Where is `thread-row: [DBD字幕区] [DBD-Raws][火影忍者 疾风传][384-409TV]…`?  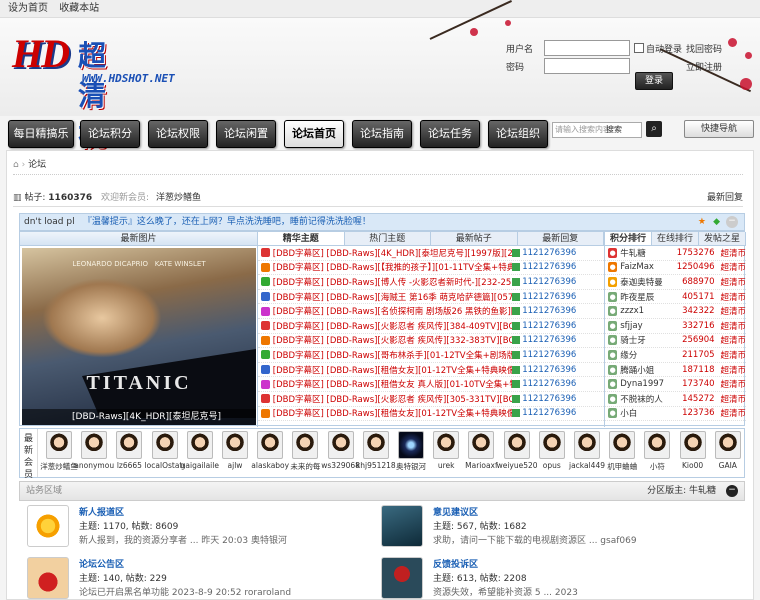
thread-row: [DBD字幕区] [DBD-Raws][火影忍者 疾风传][384-409TV]… is located at coordinates (431, 326).